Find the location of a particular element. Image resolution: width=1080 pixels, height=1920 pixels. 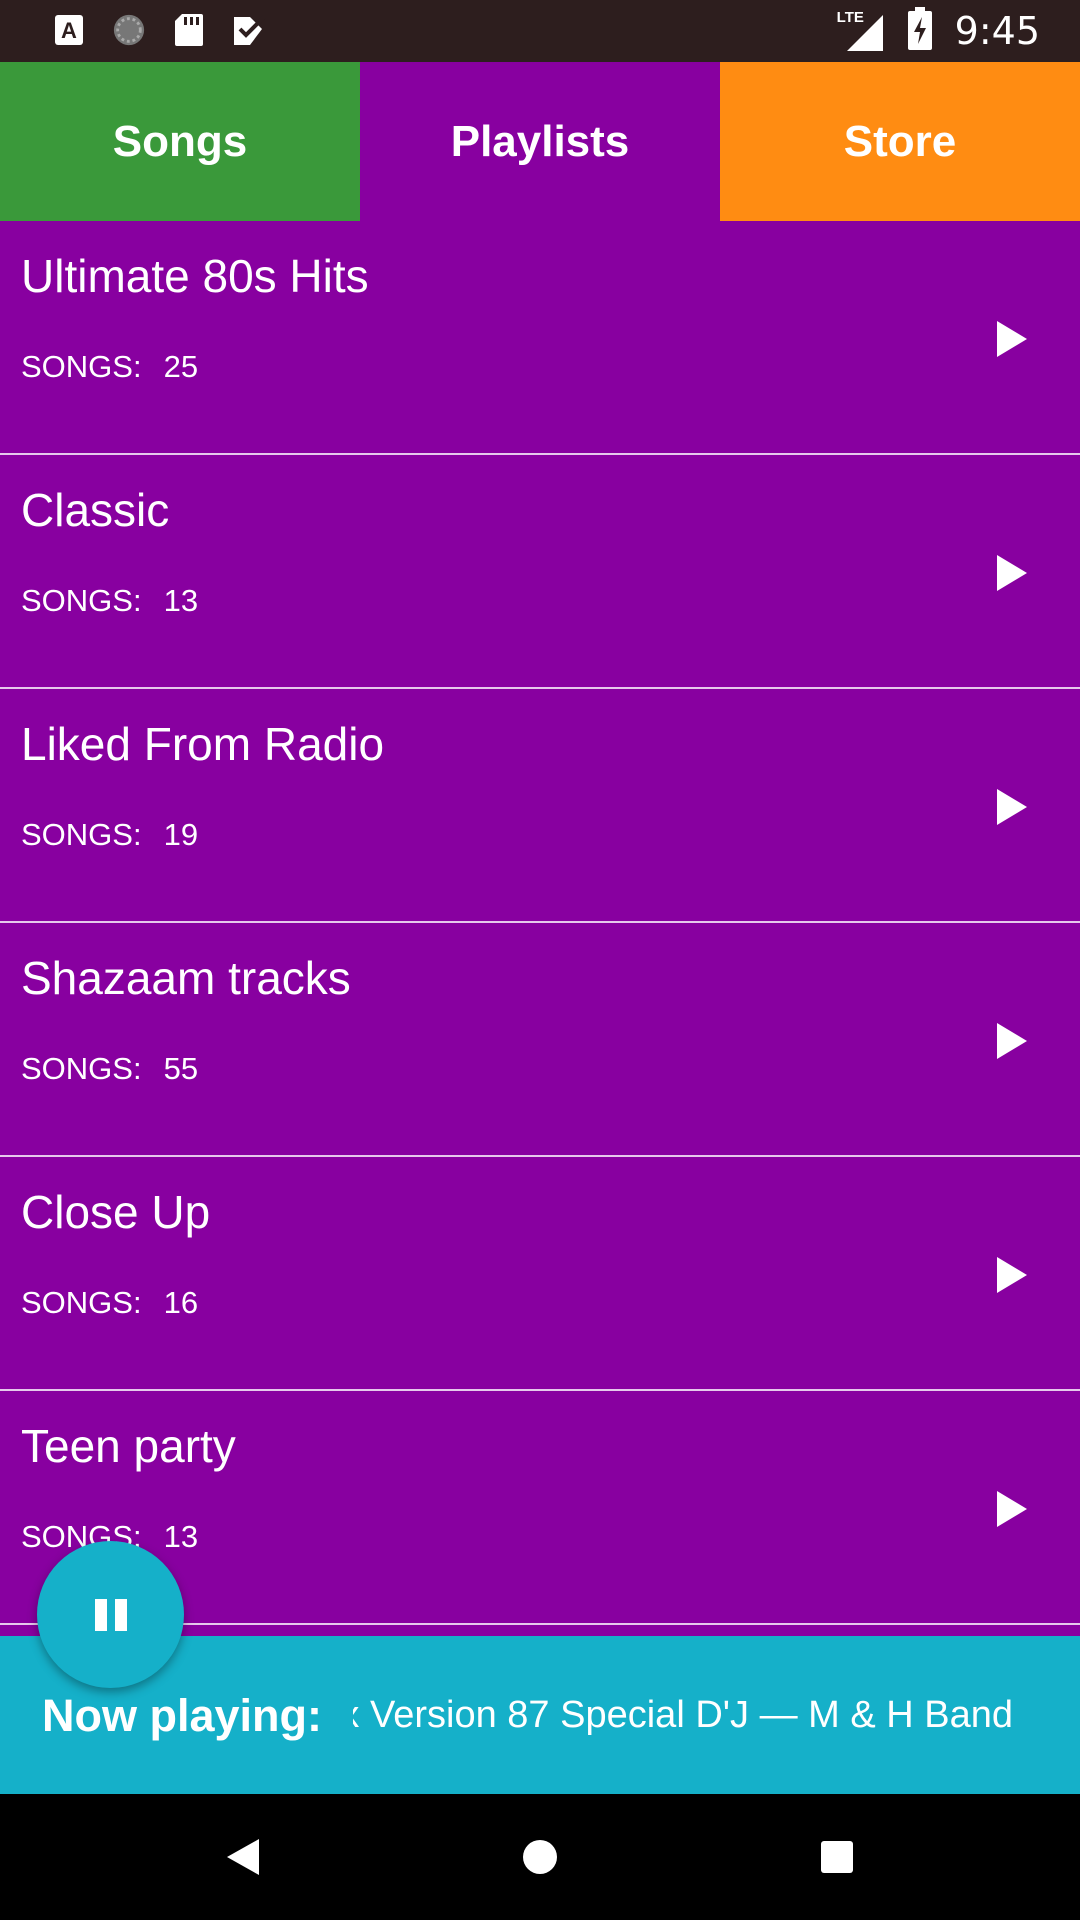

svg-text: A is located at coordinates (69, 30).